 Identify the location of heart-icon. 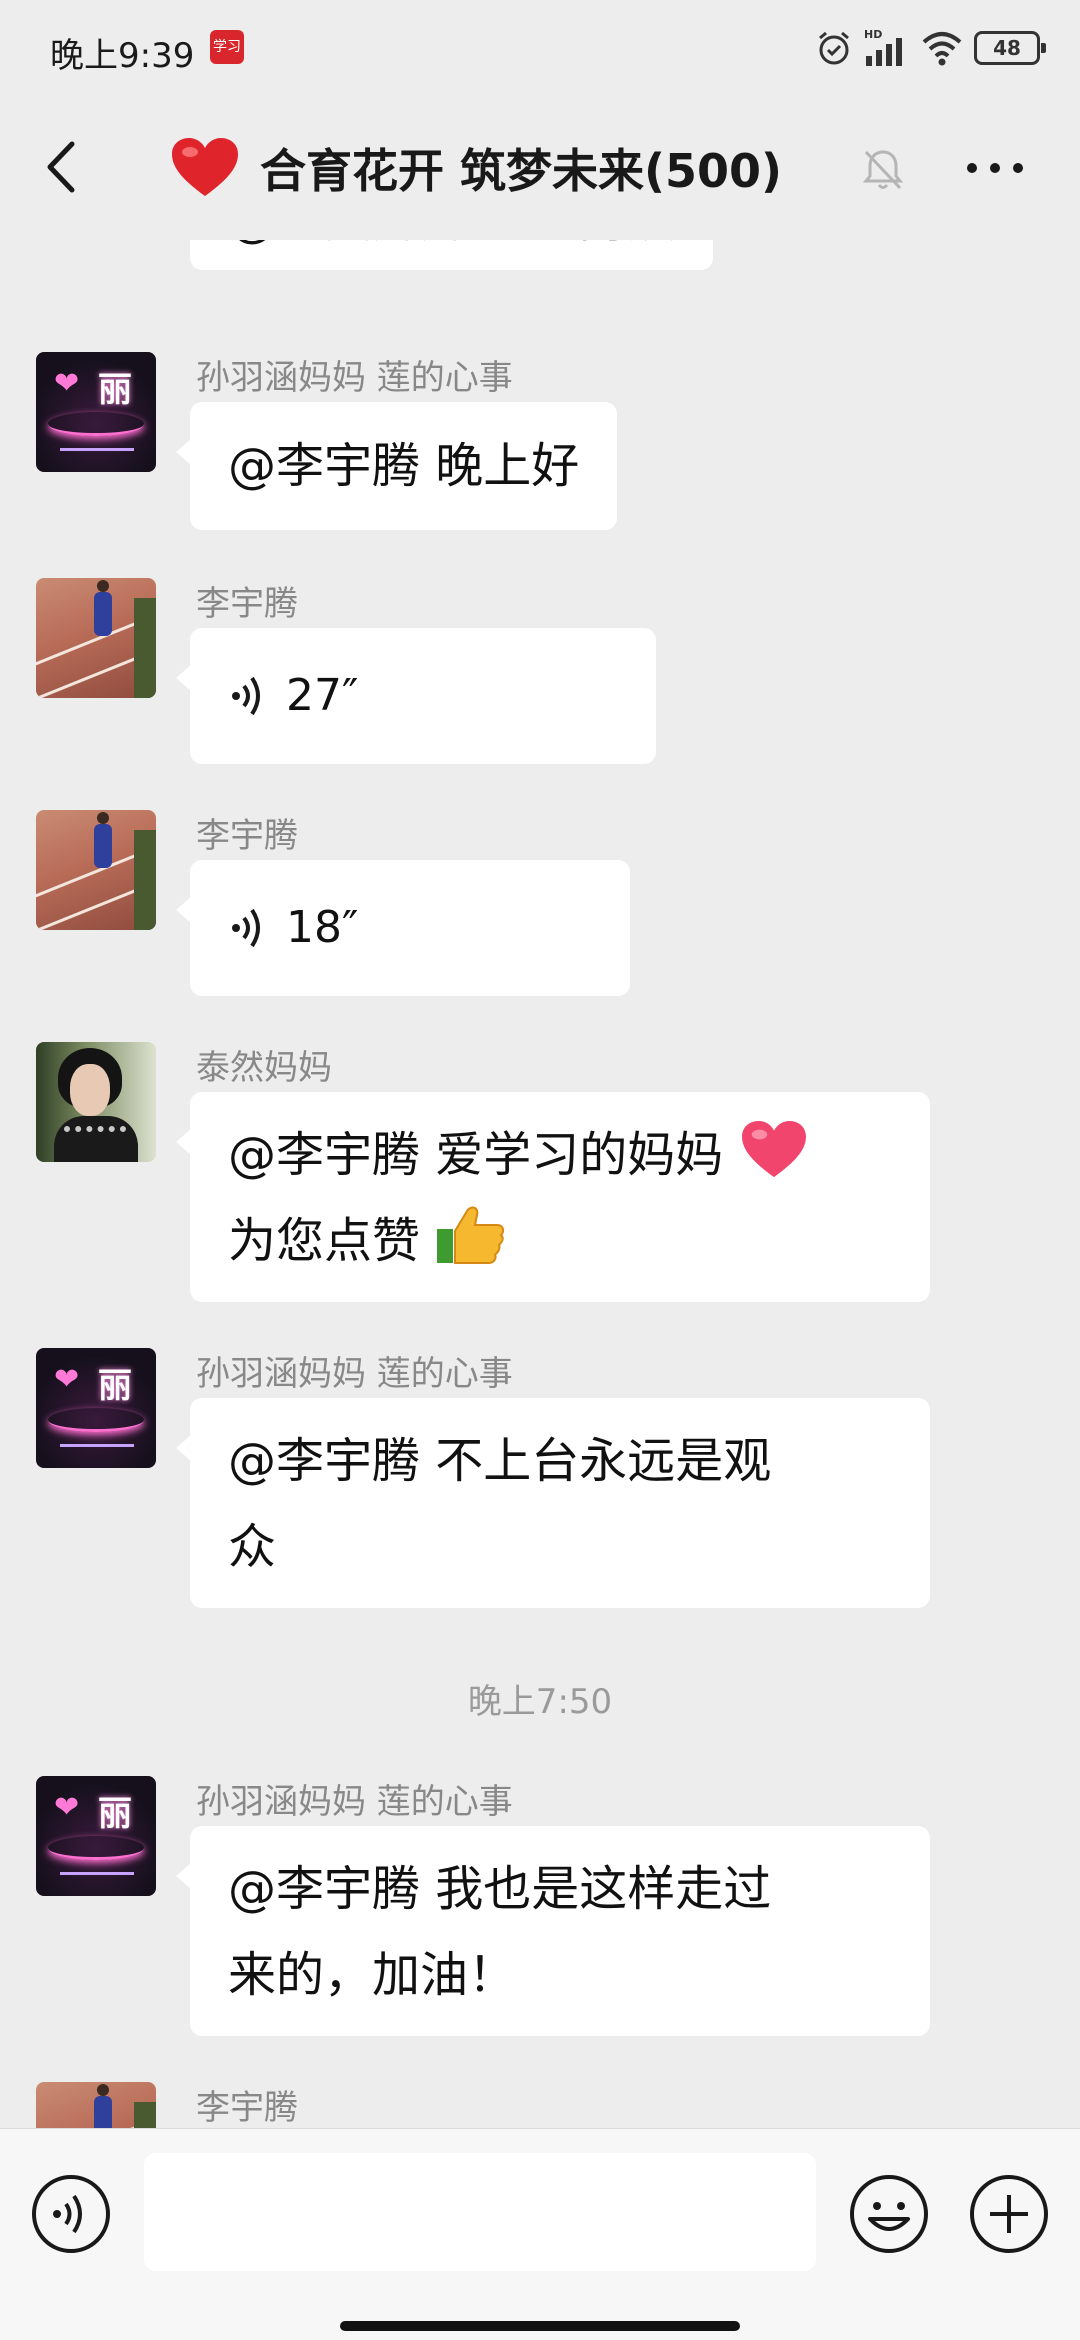
(205, 167).